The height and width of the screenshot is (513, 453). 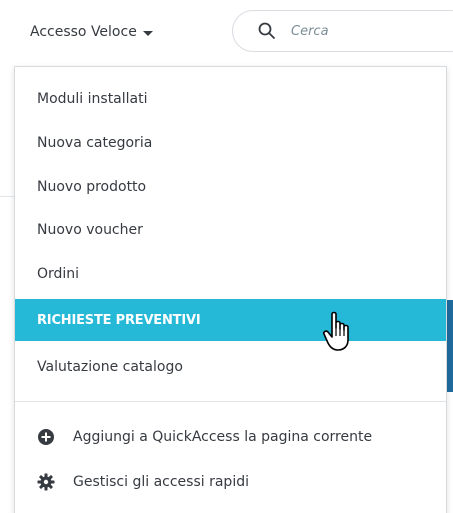 What do you see at coordinates (336, 331) in the screenshot?
I see `hand-pointer-cursor-icon` at bounding box center [336, 331].